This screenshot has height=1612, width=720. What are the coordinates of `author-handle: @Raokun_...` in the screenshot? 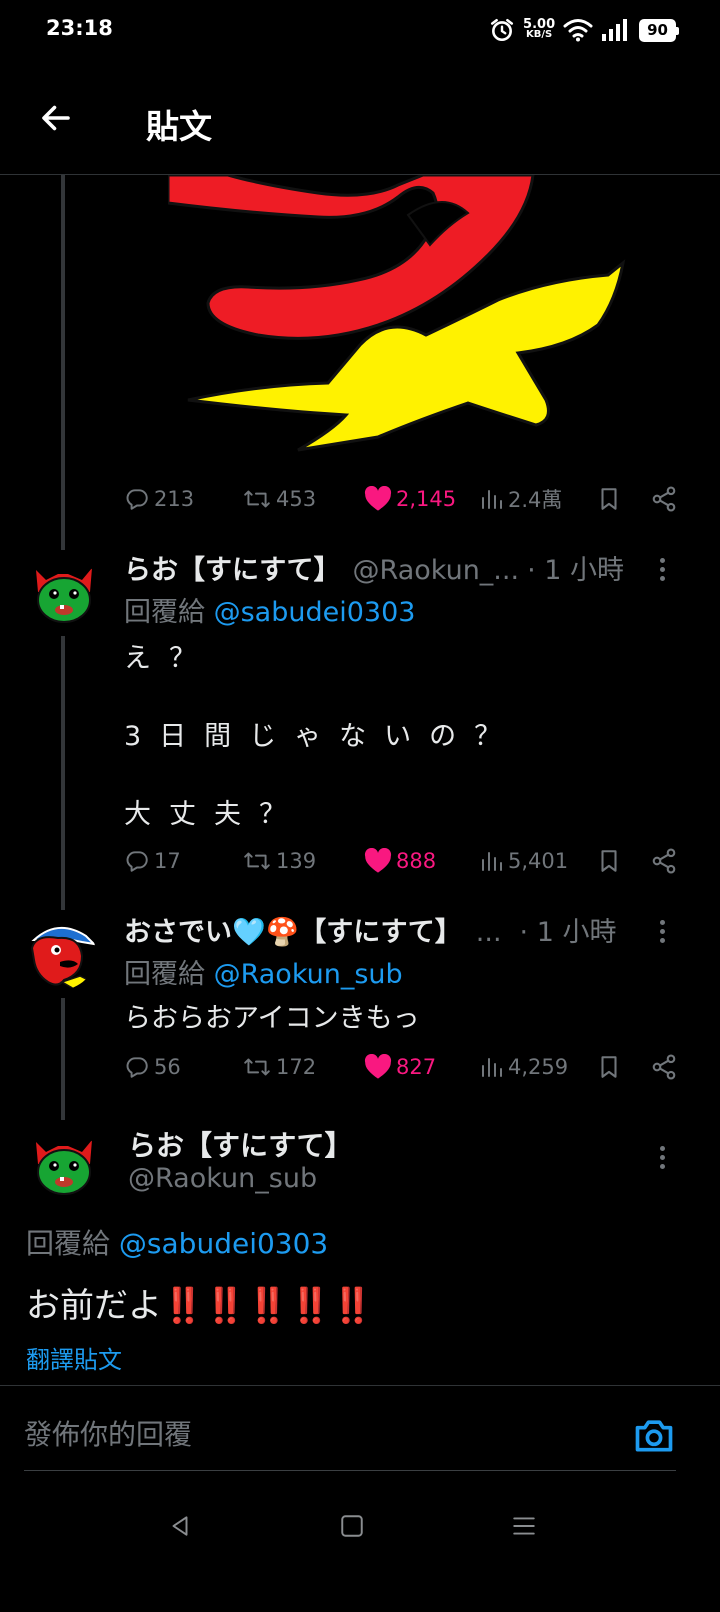 It's located at (436, 570).